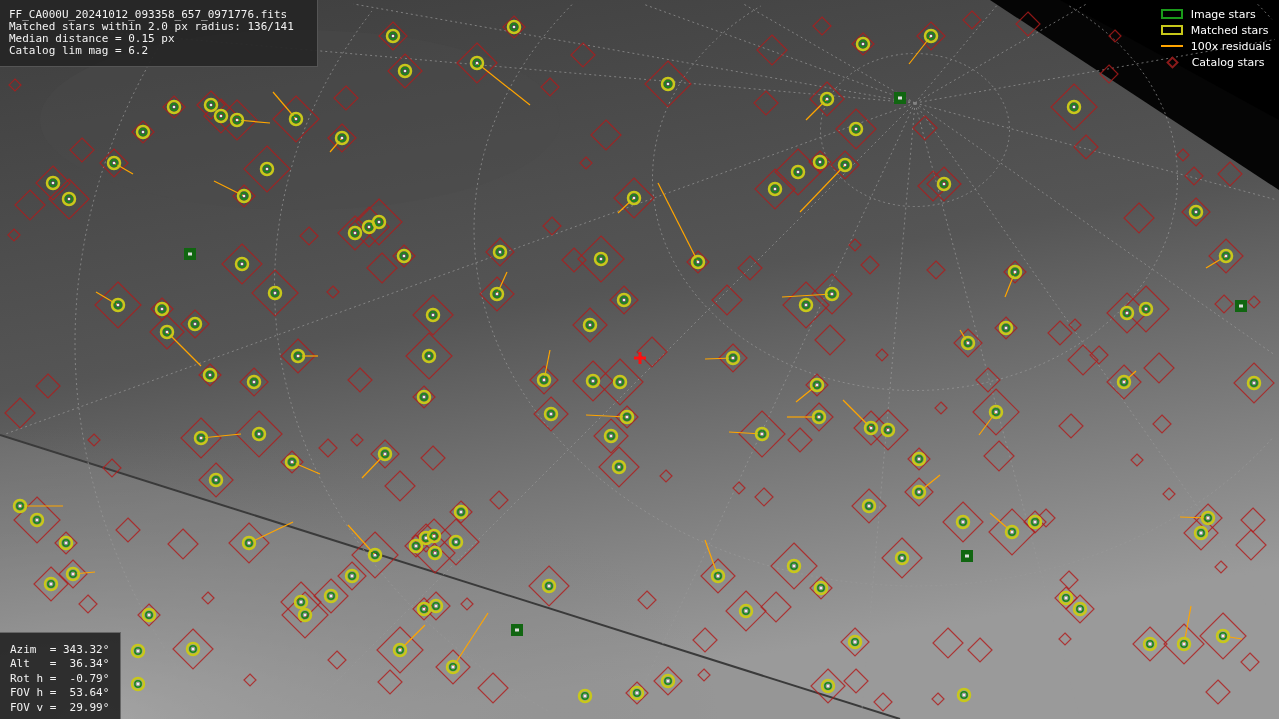 This screenshot has width=1279, height=719. I want to click on legend-label: Image stars, so click(1223, 14).